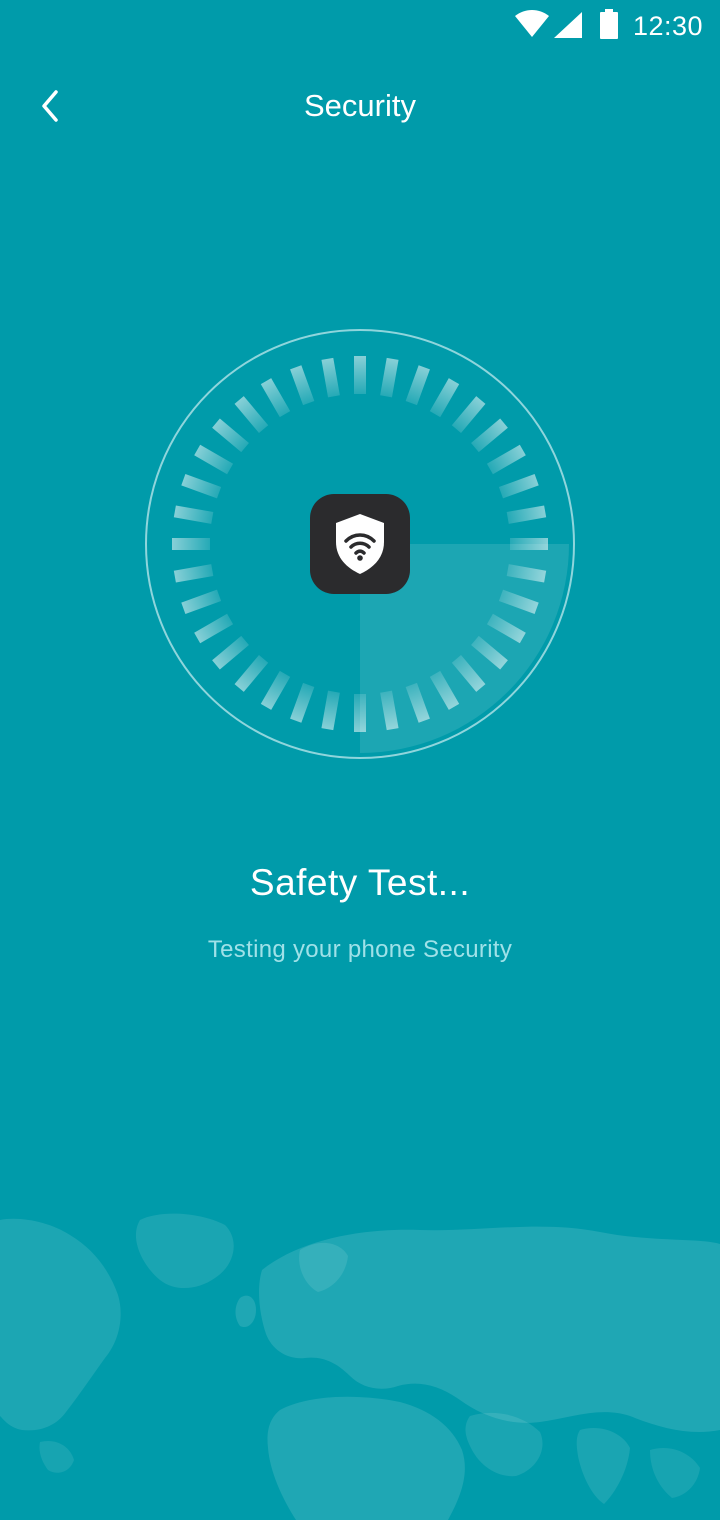  What do you see at coordinates (360, 26) in the screenshot?
I see `status-bar: 12:30` at bounding box center [360, 26].